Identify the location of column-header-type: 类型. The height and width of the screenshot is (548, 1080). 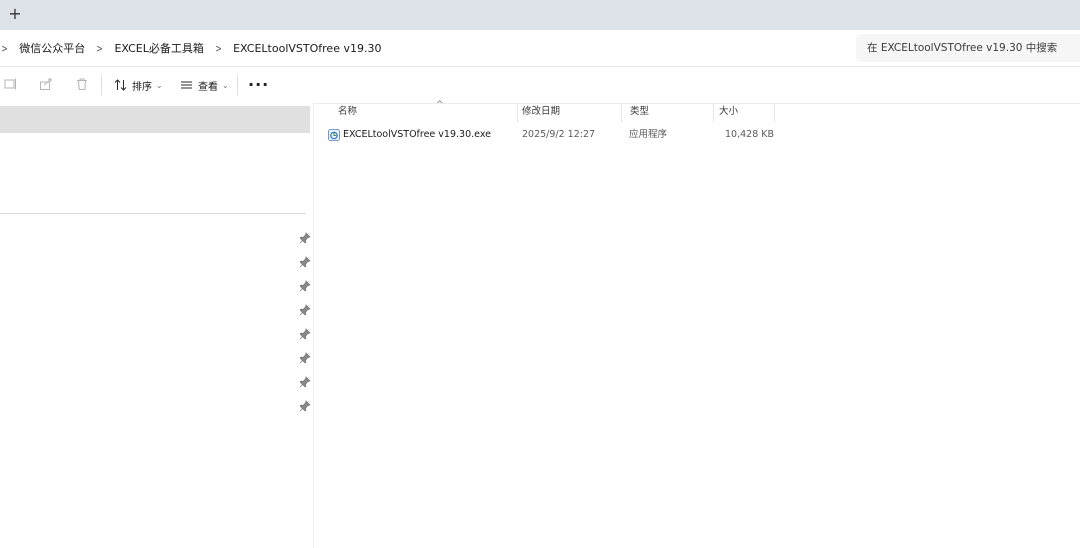
(668, 112).